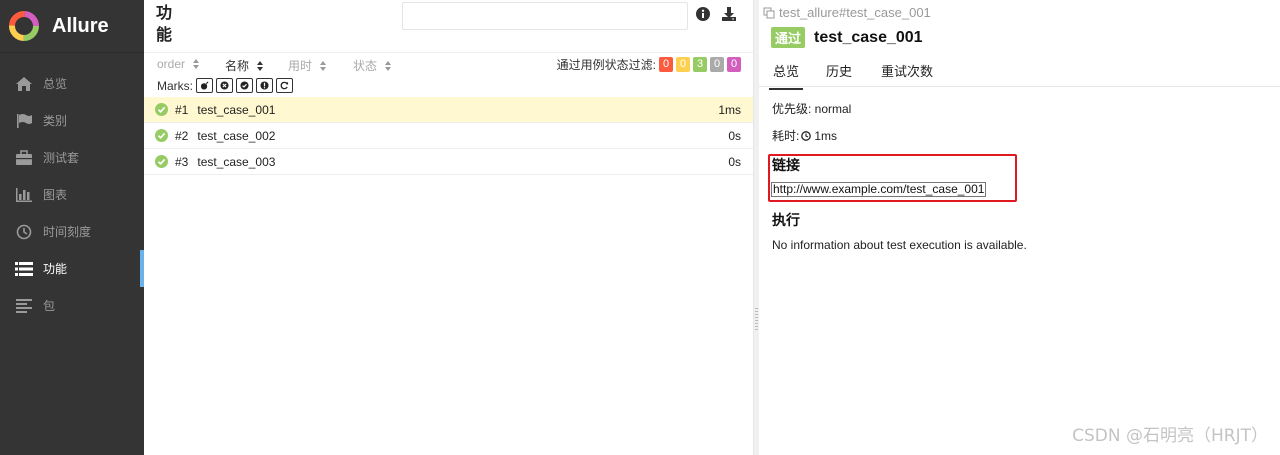  What do you see at coordinates (448, 110) in the screenshot?
I see `table-row: #1 test_case_001 1ms` at bounding box center [448, 110].